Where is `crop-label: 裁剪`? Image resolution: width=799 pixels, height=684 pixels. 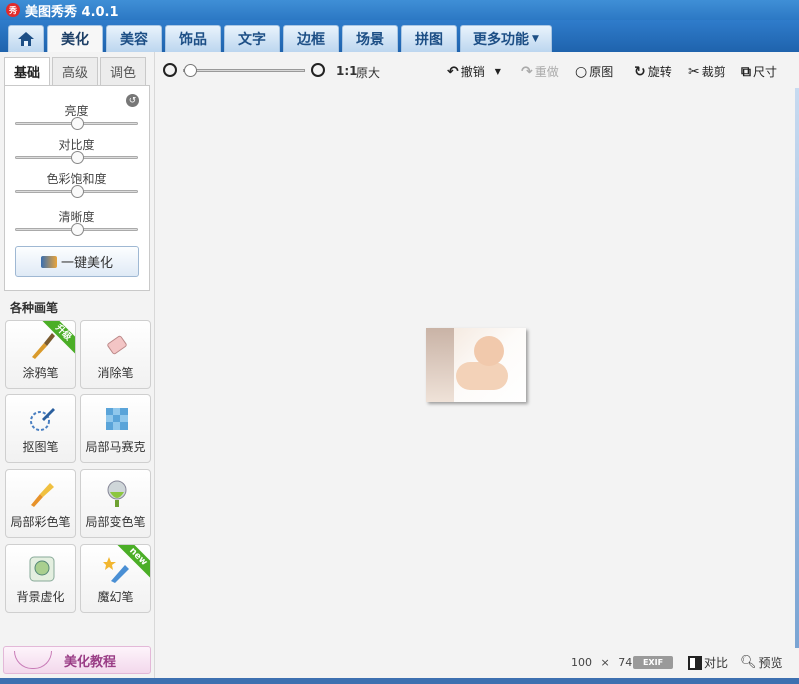
crop-label: 裁剪 is located at coordinates (713, 72).